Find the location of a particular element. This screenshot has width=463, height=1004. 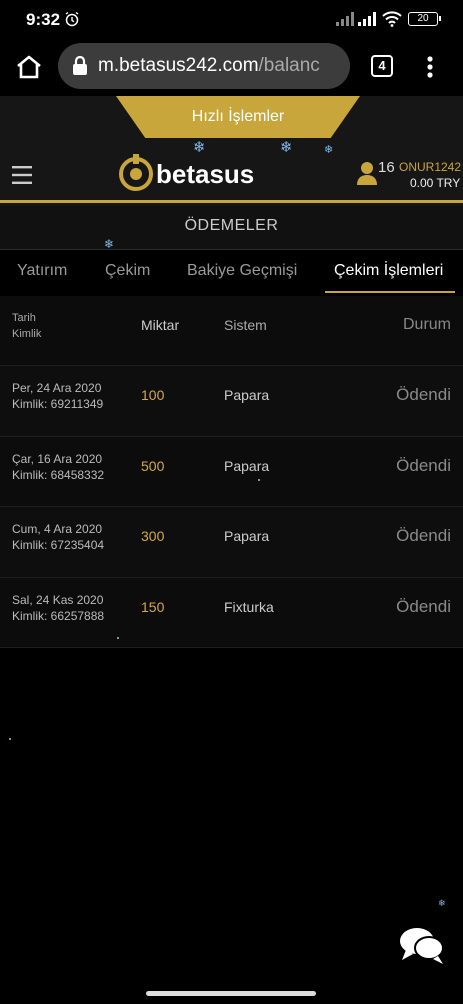

hamburger-menu-icon is located at coordinates (22, 175).